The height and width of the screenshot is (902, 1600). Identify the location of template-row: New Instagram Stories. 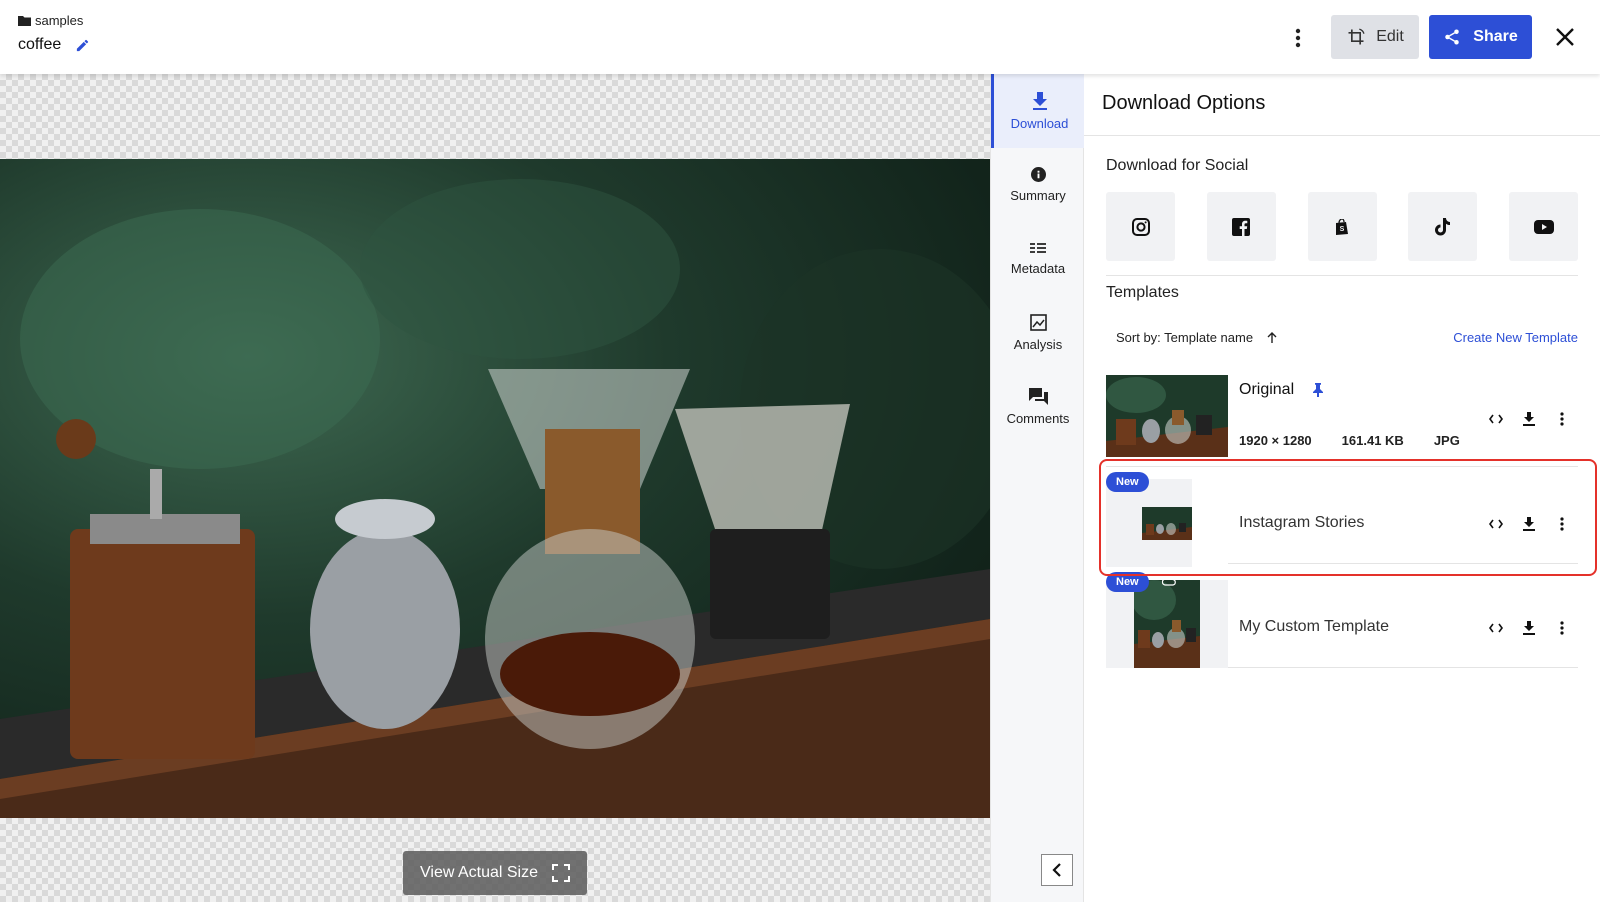
(1342, 519).